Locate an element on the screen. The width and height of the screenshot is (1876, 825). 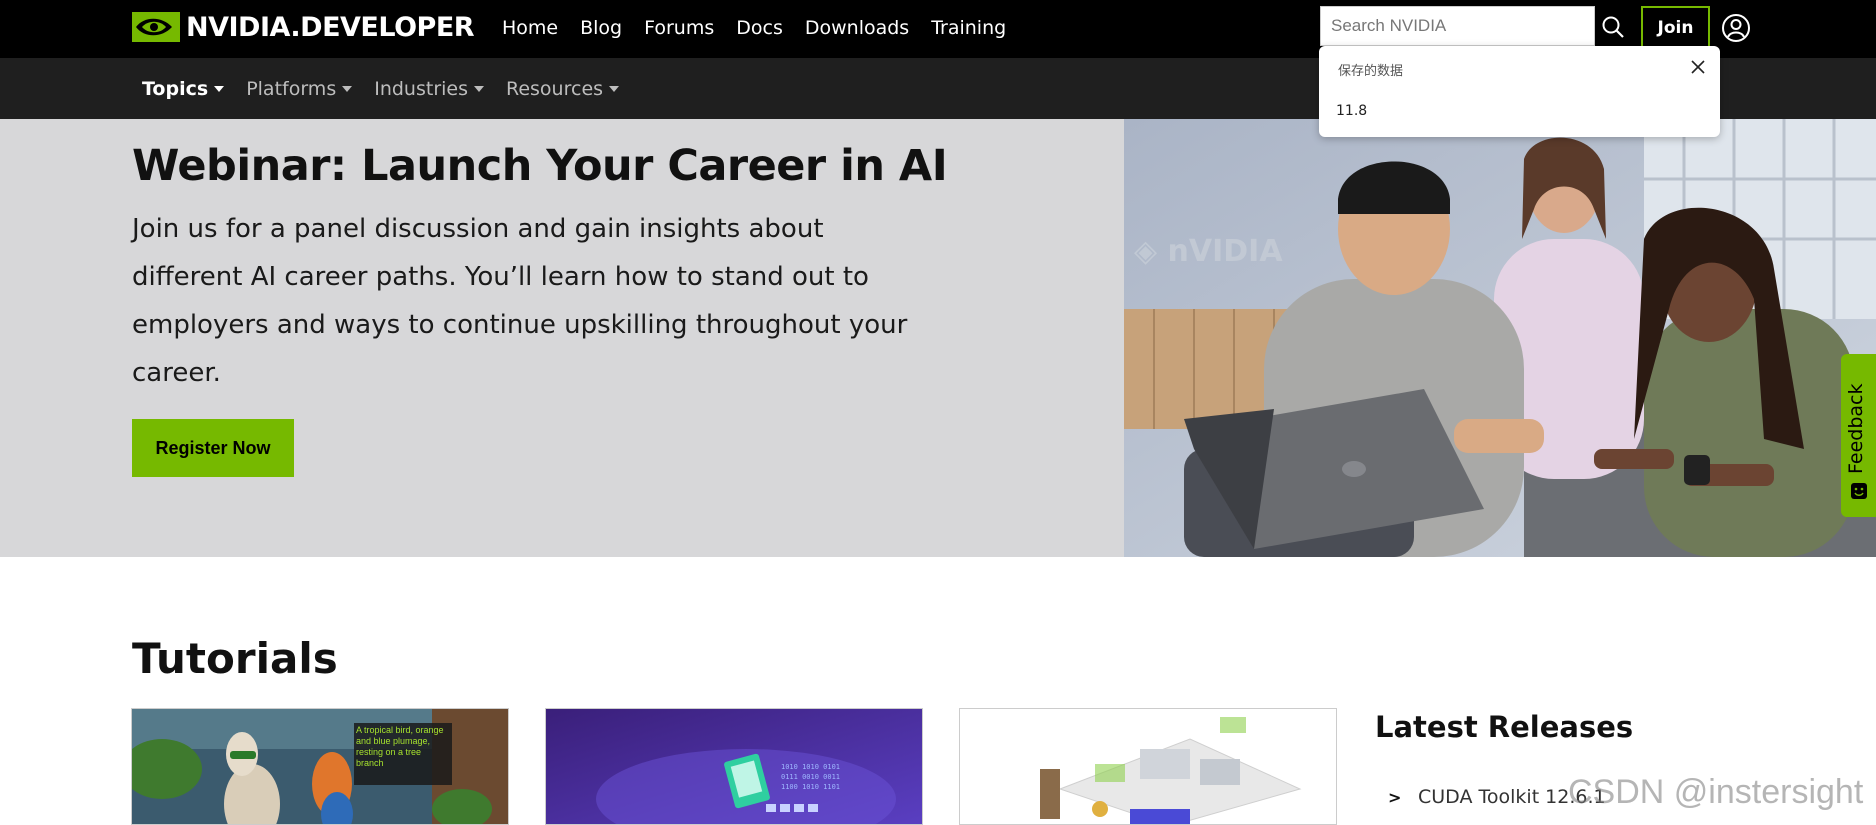
saved-search-item: 11.8 is located at coordinates (1351, 111).